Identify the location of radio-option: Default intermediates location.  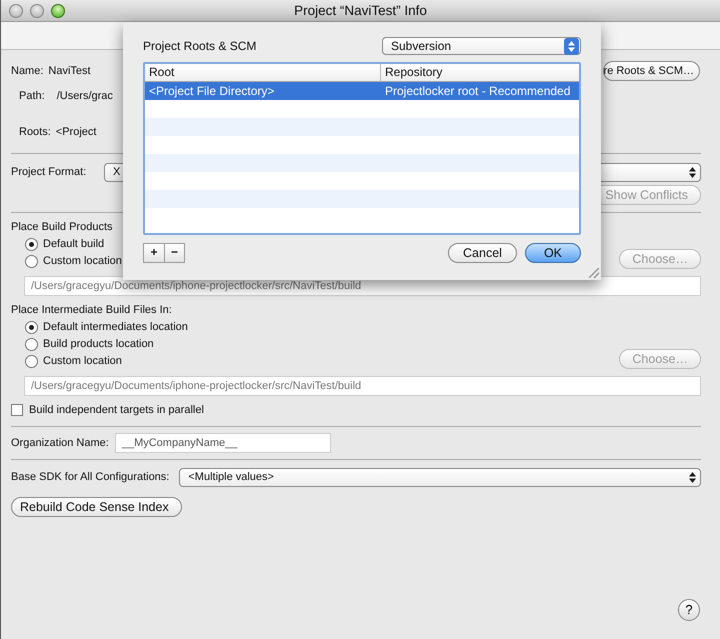
(106, 327).